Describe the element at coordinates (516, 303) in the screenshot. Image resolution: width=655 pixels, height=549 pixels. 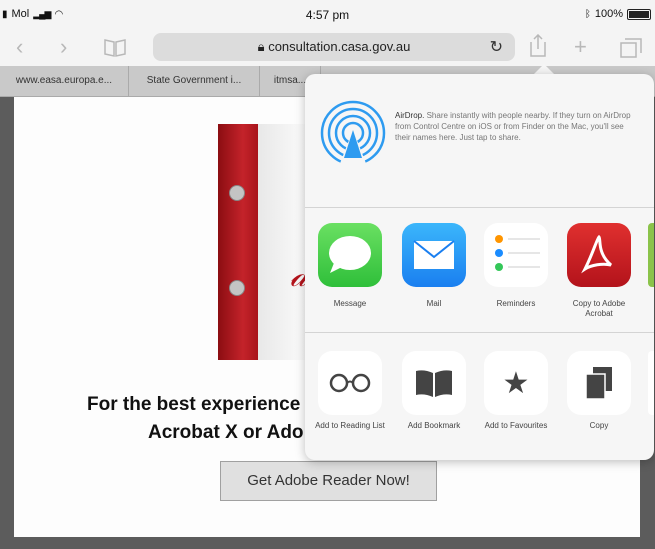
I see `app-label: Reminders` at that location.